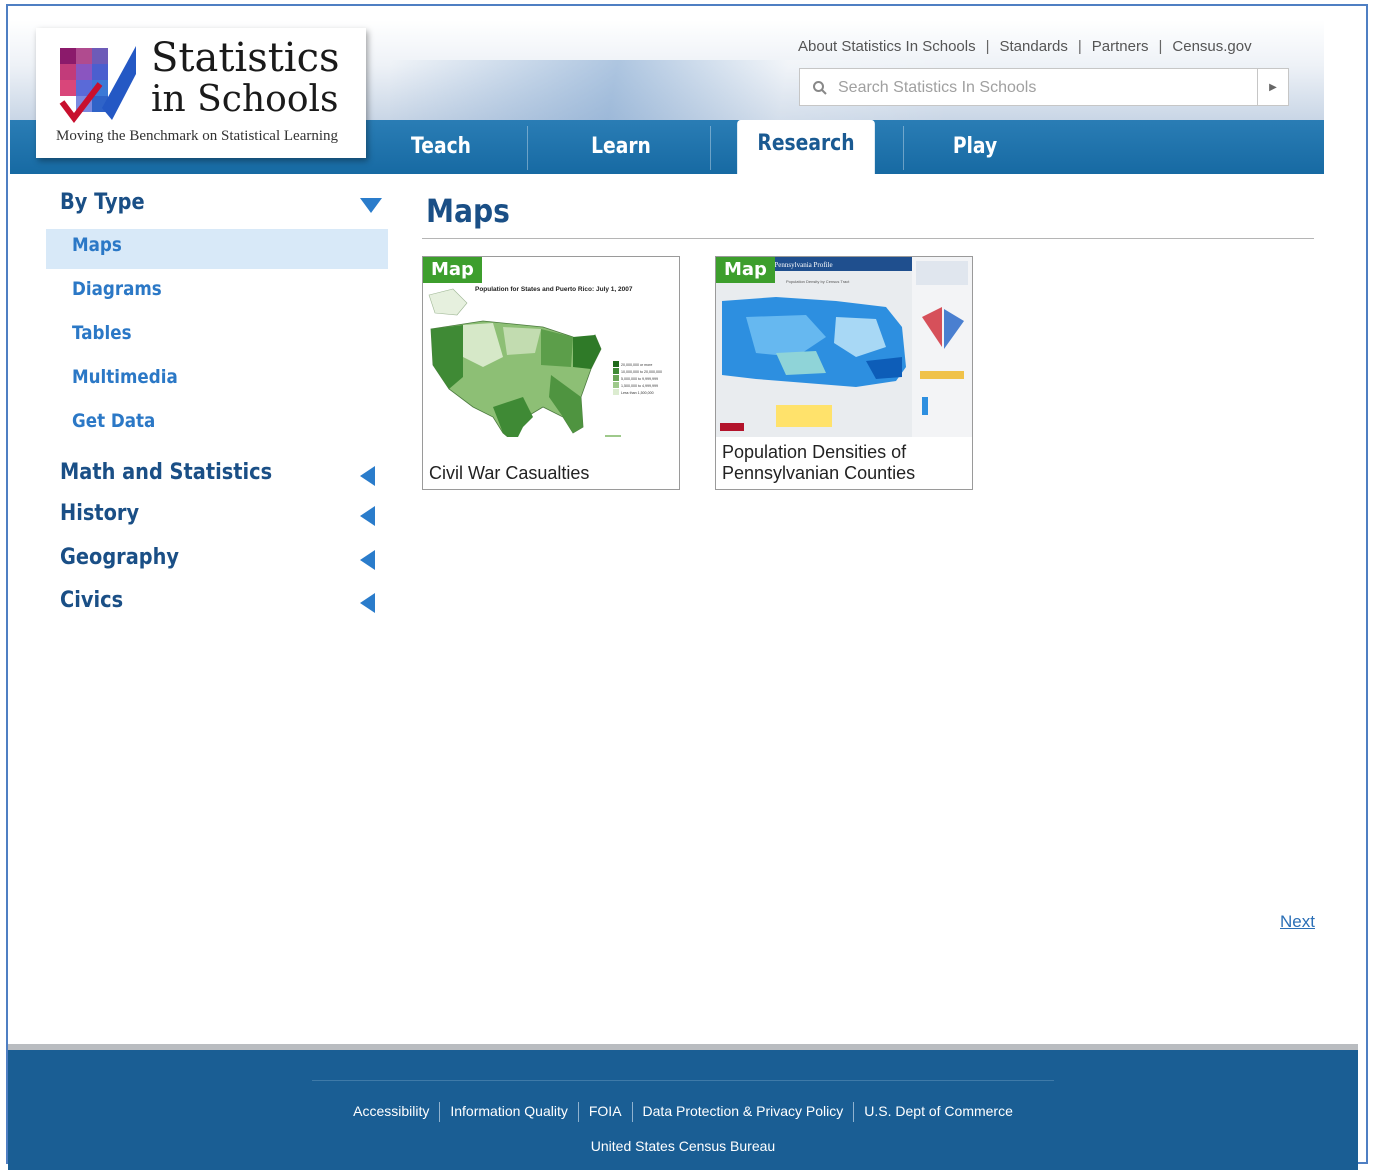  I want to click on footer-link-commerce: U.S. Dept of Commerce, so click(938, 1111).